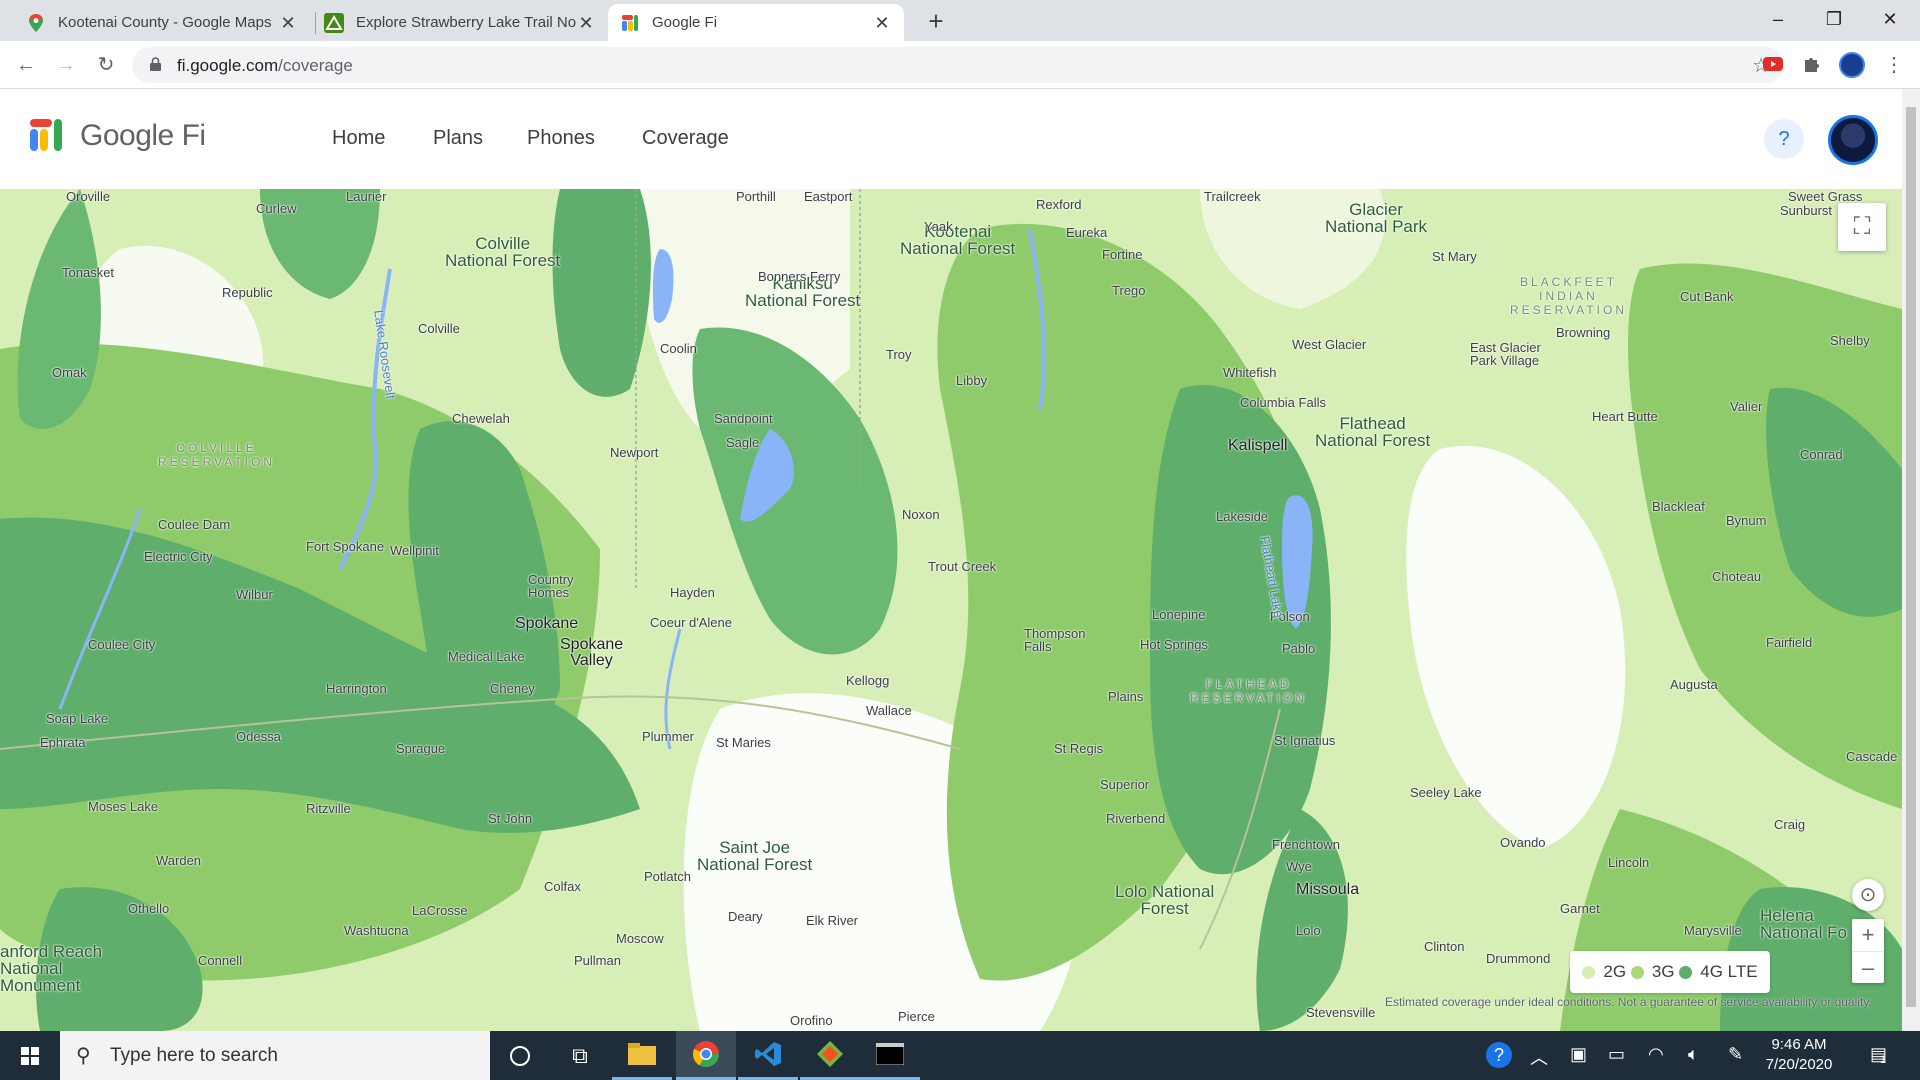 This screenshot has height=1080, width=1920. I want to click on vscode-taskbar-icon, so click(768, 1055).